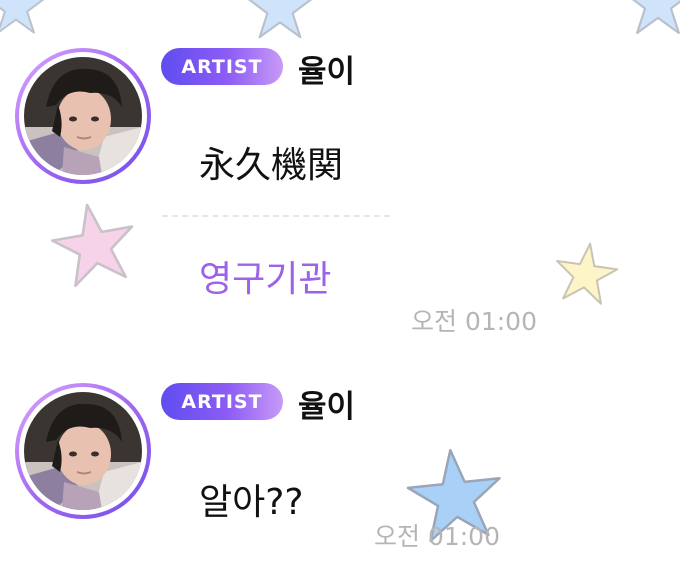 This screenshot has height=565, width=680. What do you see at coordinates (276, 216) in the screenshot?
I see `translation-divider` at bounding box center [276, 216].